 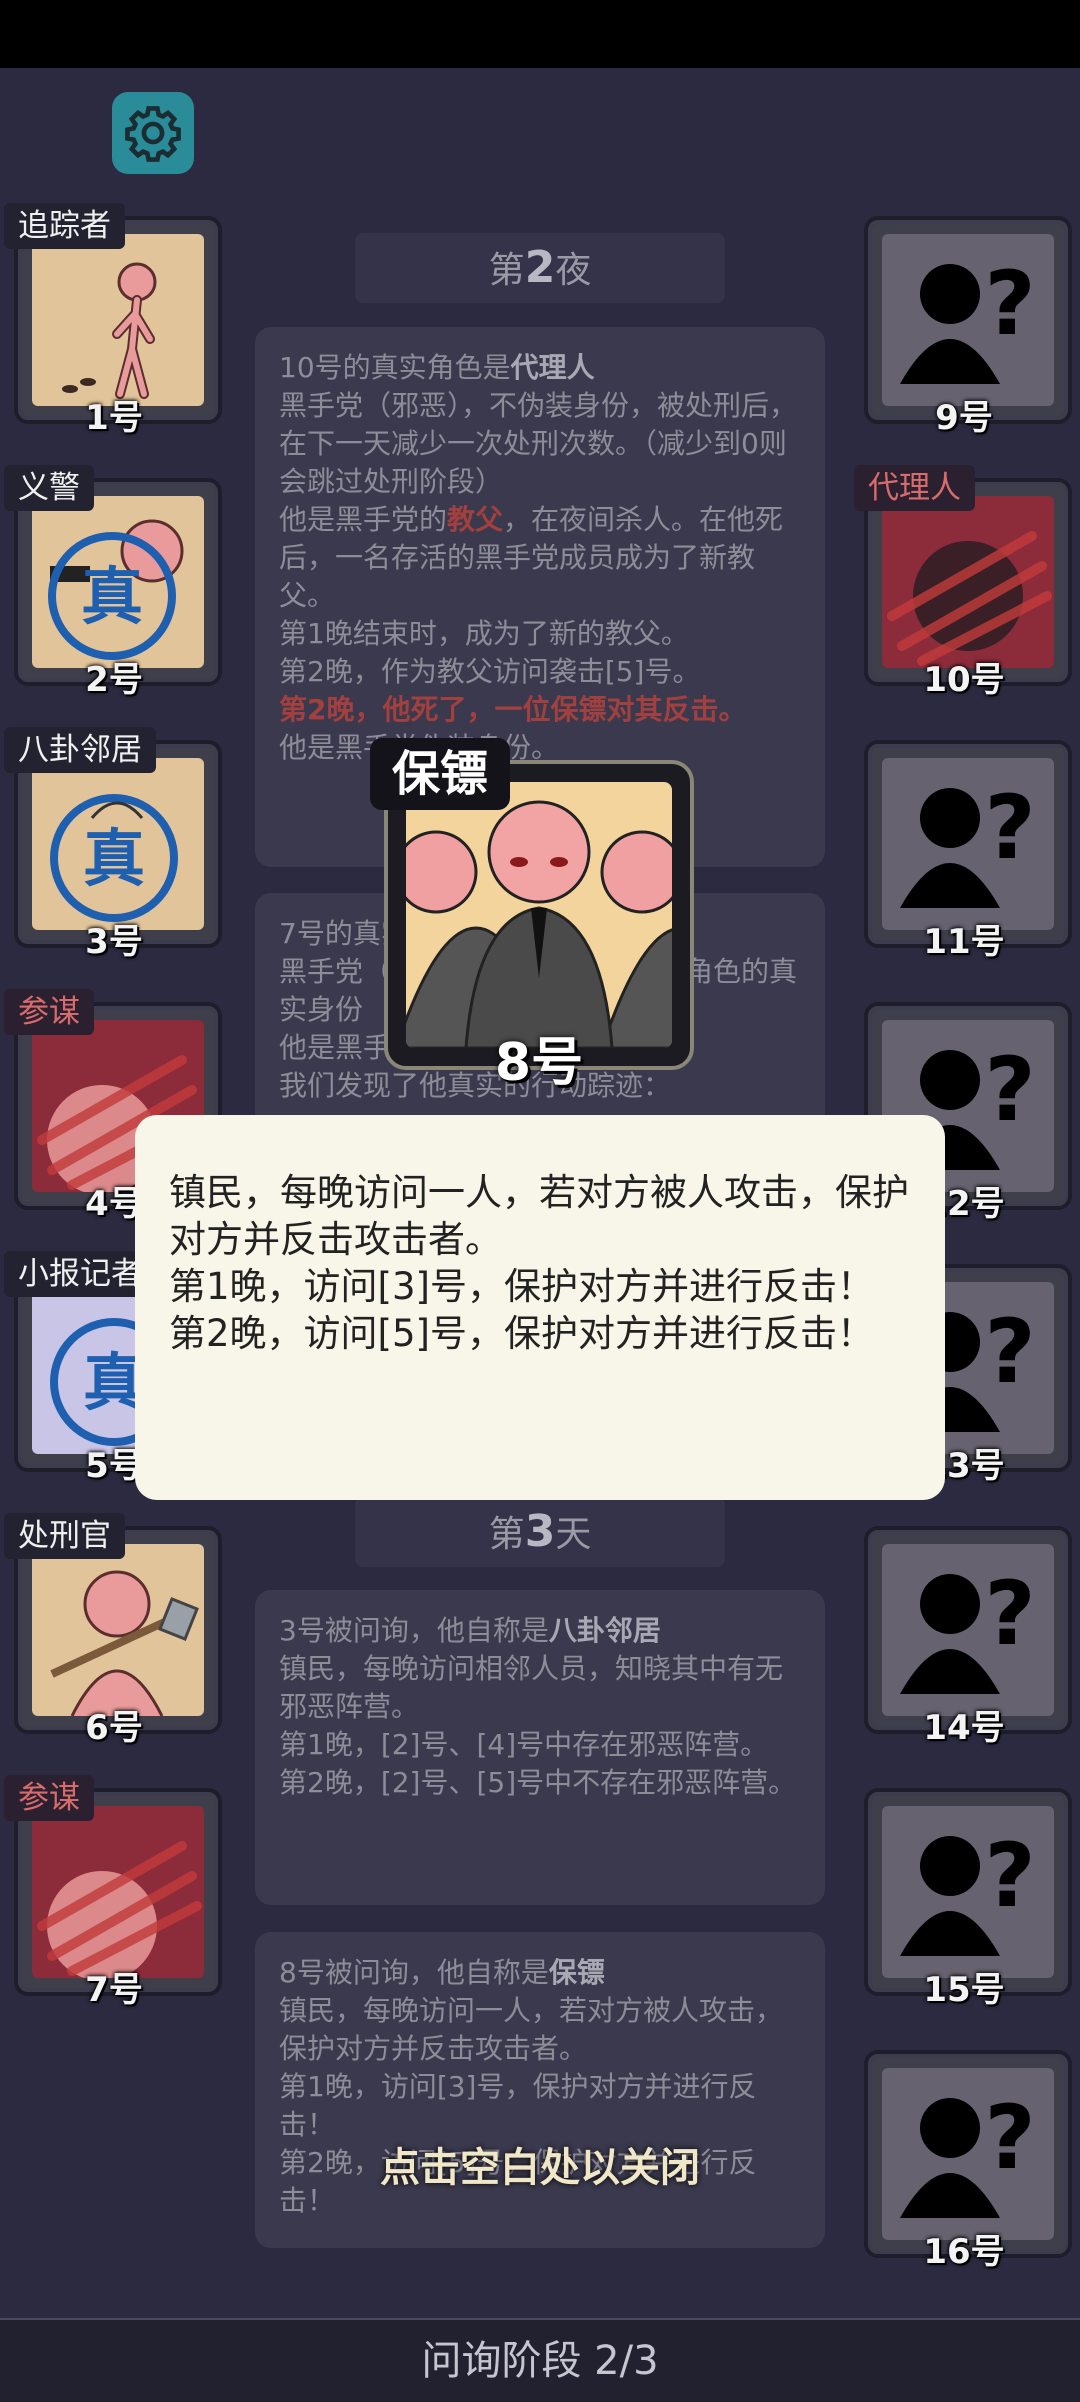 I want to click on vigilante-art: 真, so click(x=118, y=582).